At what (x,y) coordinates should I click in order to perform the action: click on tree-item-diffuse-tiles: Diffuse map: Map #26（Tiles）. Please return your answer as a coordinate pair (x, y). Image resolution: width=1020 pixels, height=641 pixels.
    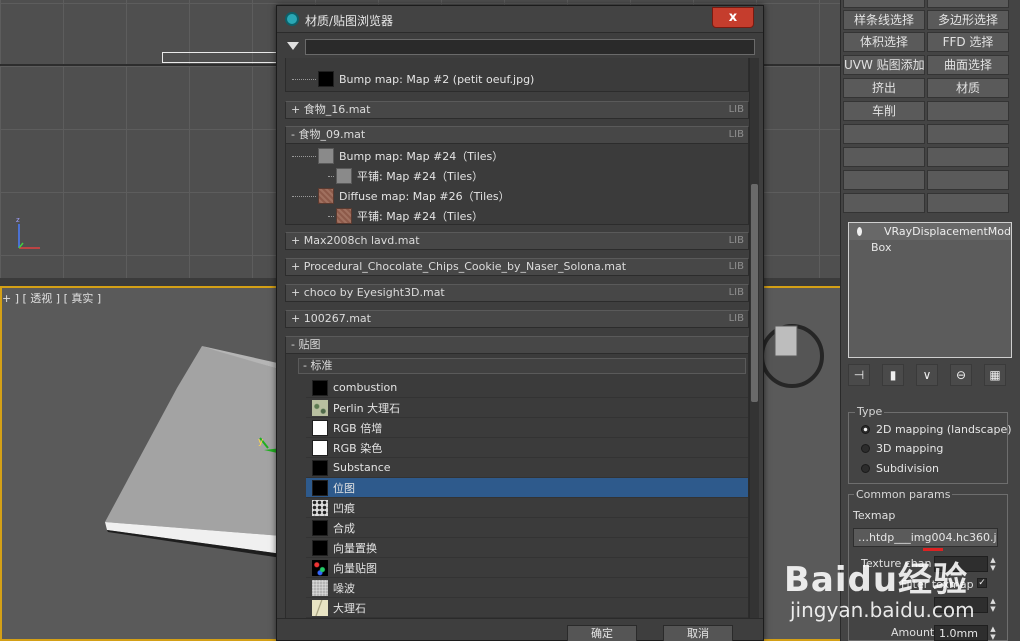
    Looking at the image, I should click on (517, 196).